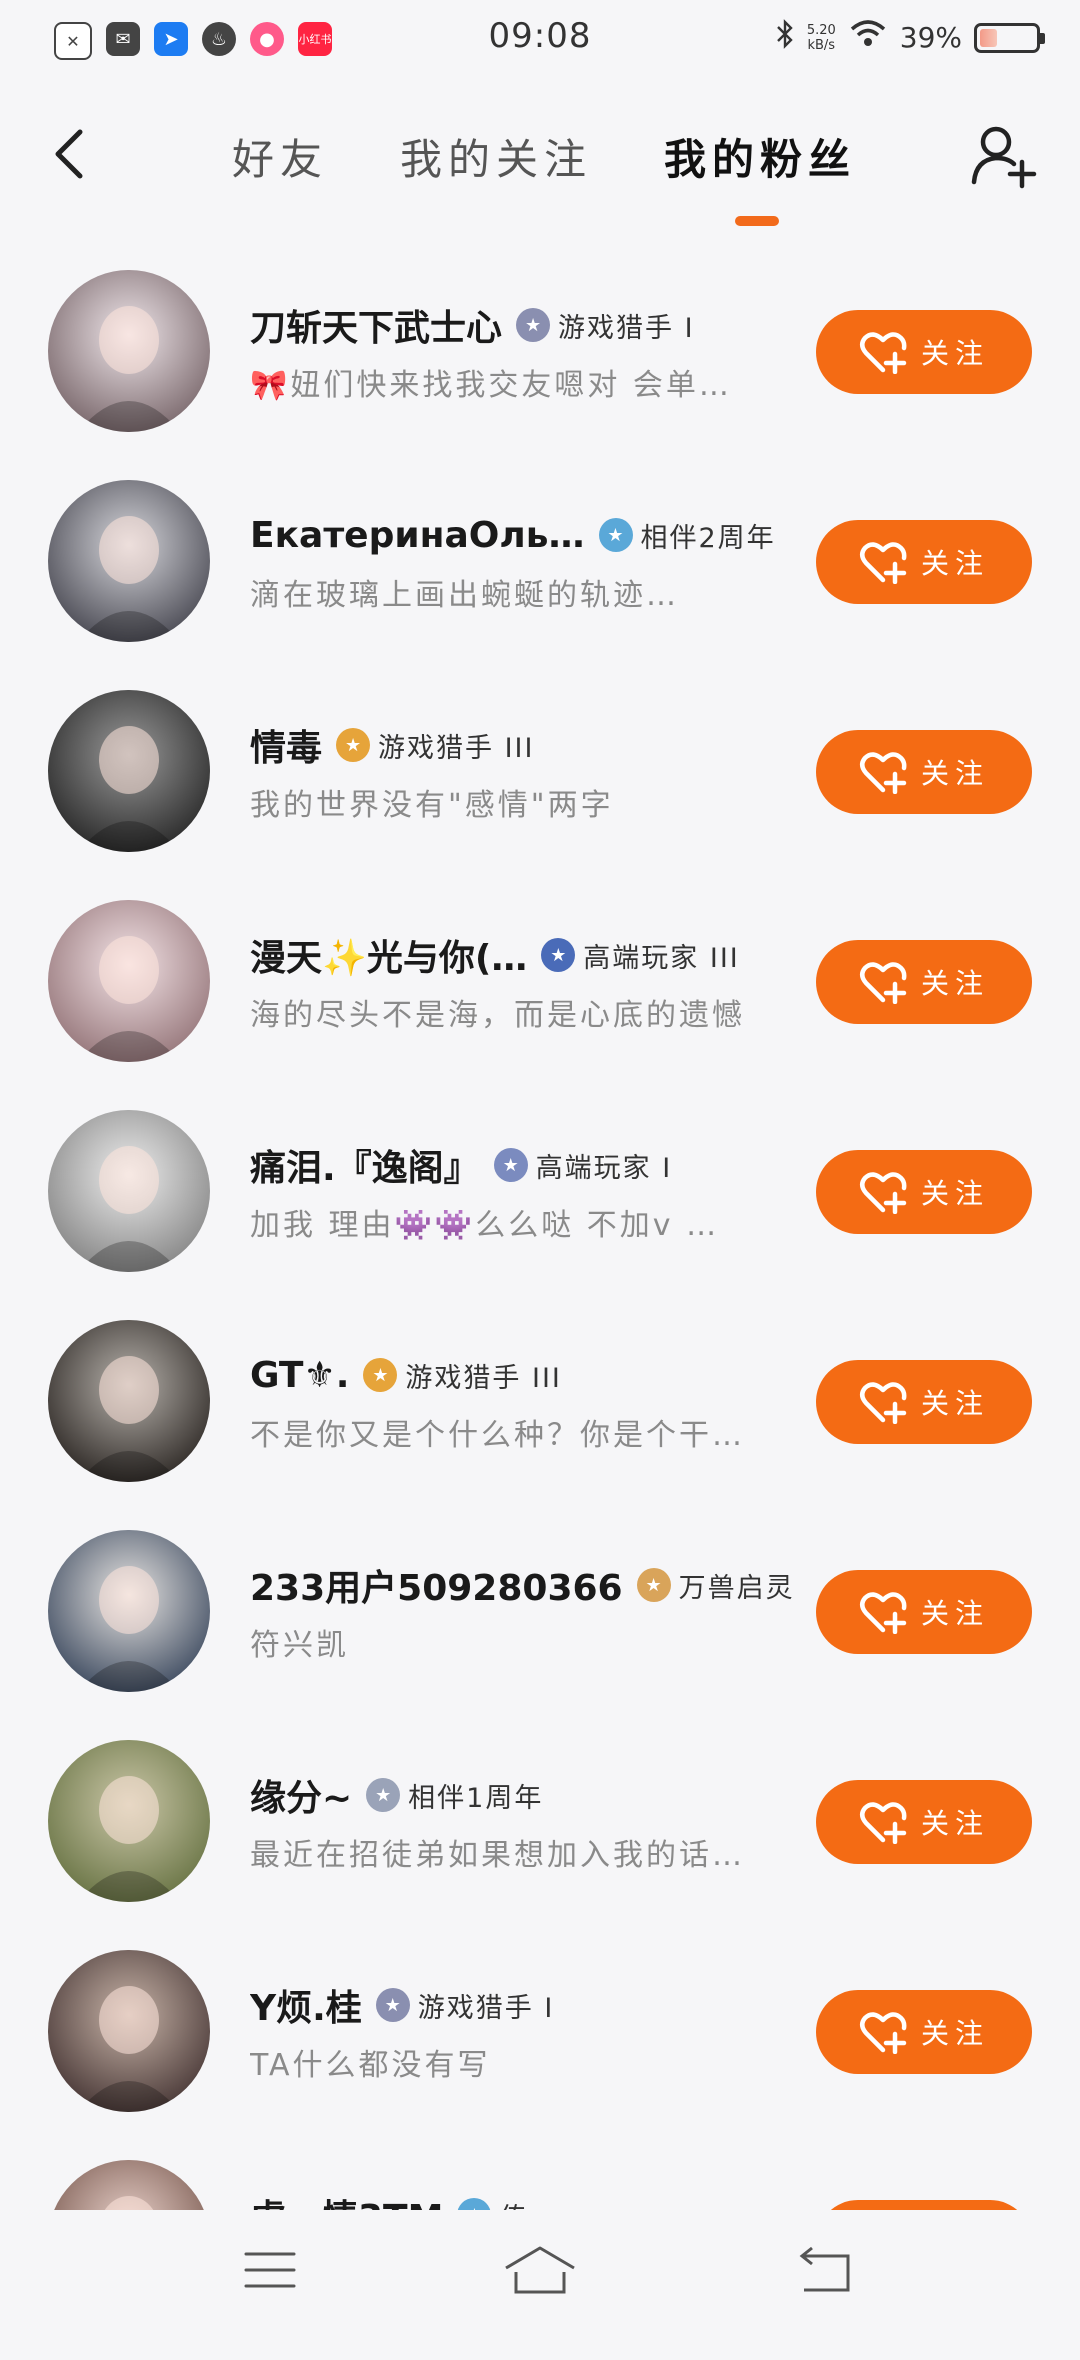 The height and width of the screenshot is (2360, 1080). What do you see at coordinates (821, 45) in the screenshot?
I see `network-speed-unit: kB/s` at bounding box center [821, 45].